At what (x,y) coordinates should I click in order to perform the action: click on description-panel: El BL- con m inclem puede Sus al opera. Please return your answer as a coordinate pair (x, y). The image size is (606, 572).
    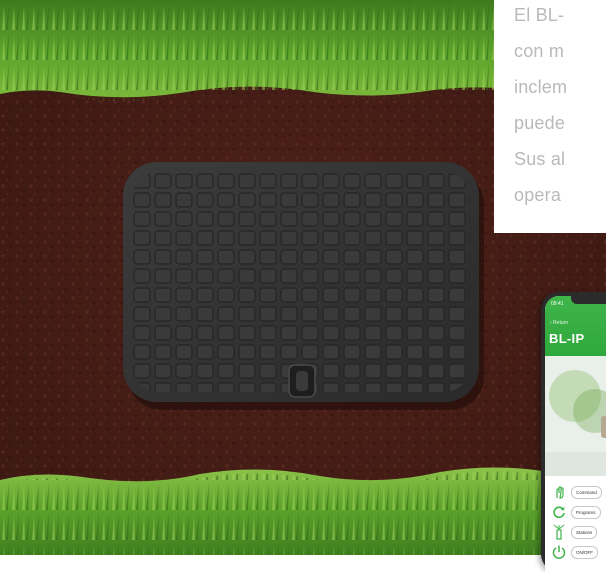
    Looking at the image, I should click on (550, 116).